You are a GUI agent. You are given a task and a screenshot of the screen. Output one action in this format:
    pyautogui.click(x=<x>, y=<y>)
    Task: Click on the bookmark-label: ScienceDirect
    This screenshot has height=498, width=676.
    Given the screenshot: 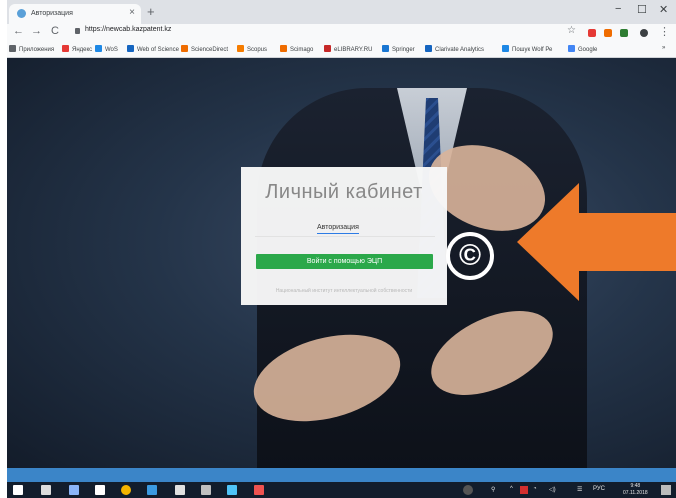 What is the action you would take?
    pyautogui.click(x=210, y=50)
    